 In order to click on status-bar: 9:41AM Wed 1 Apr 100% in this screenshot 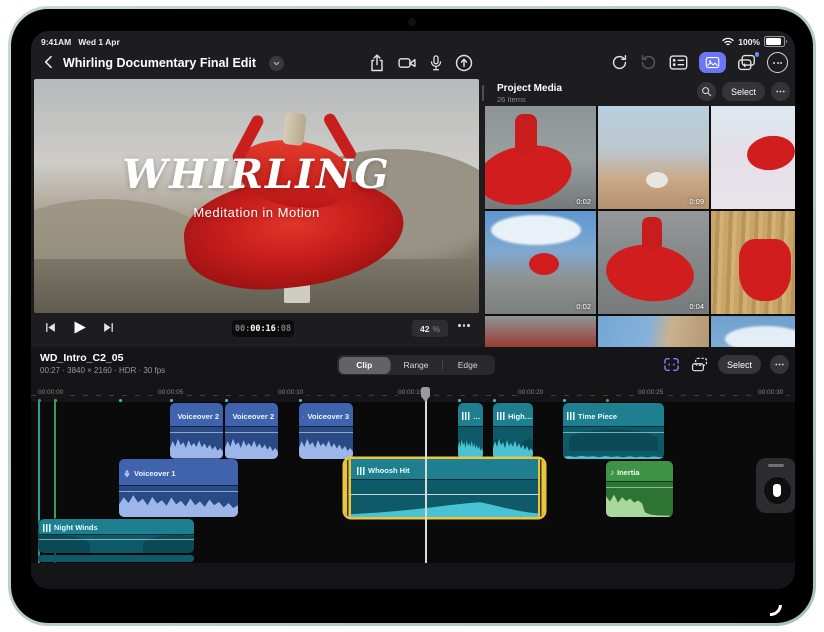, I will do `click(413, 40)`.